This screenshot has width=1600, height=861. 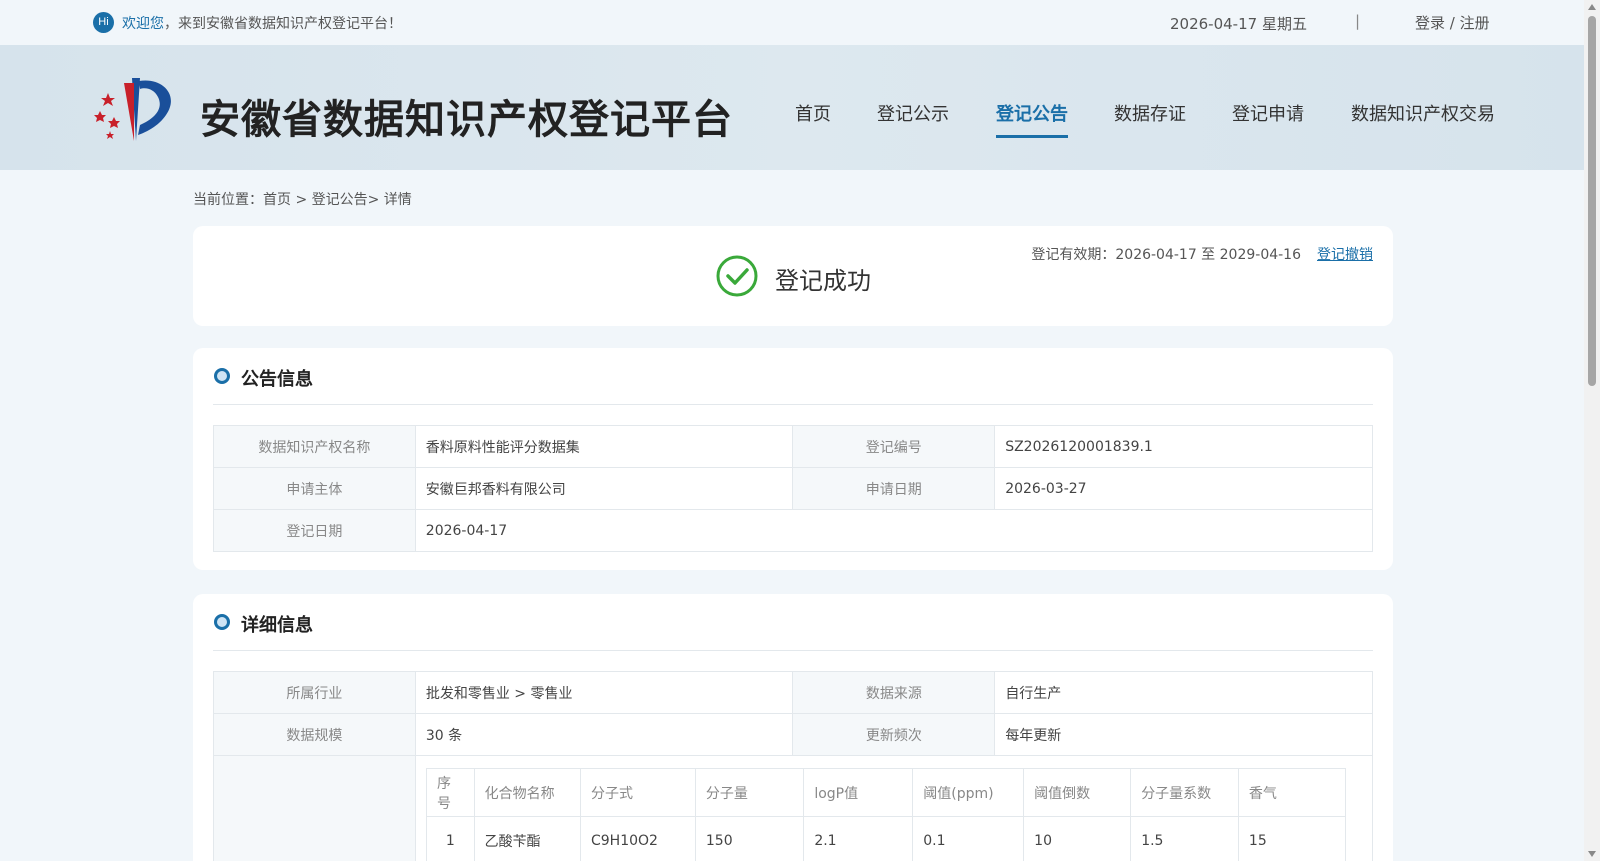 I want to click on label-applicant: 申请主体, so click(x=314, y=488).